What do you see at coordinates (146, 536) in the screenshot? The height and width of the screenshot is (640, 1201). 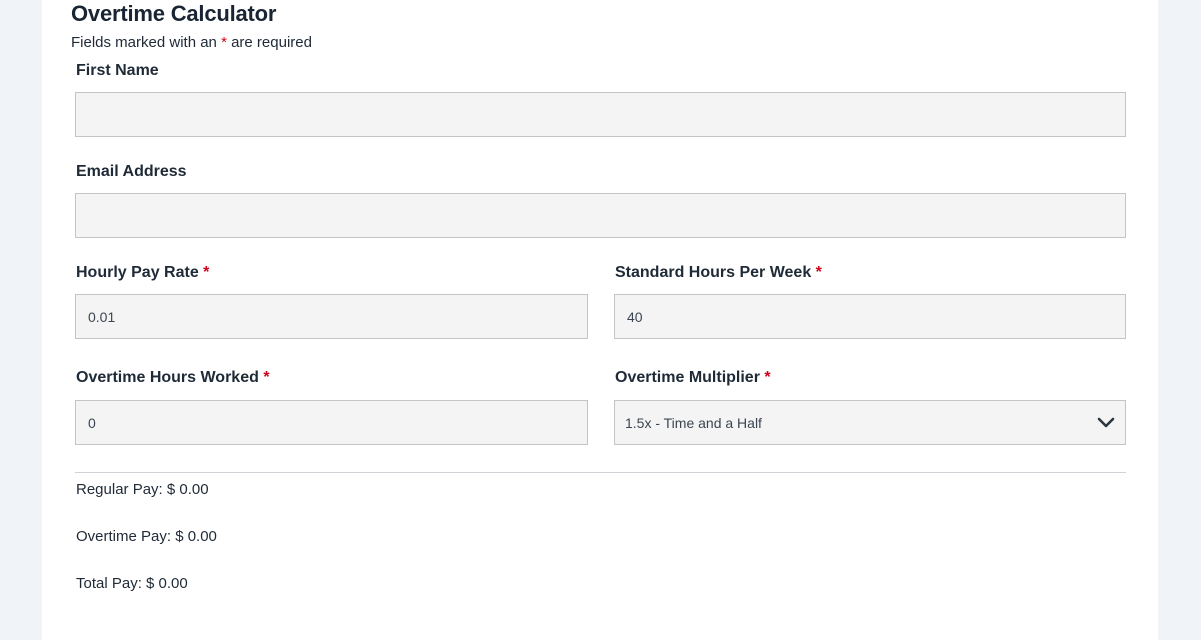 I see `overtime-pay-text: Overtime Pay: $ 0.00` at bounding box center [146, 536].